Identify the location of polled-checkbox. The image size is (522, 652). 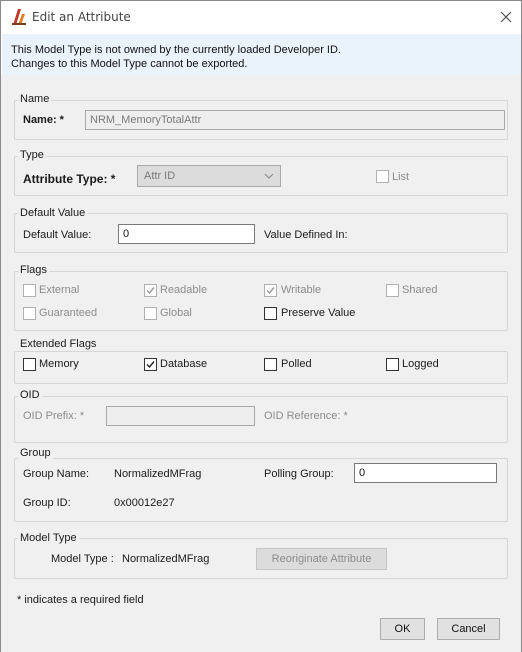
(270, 364).